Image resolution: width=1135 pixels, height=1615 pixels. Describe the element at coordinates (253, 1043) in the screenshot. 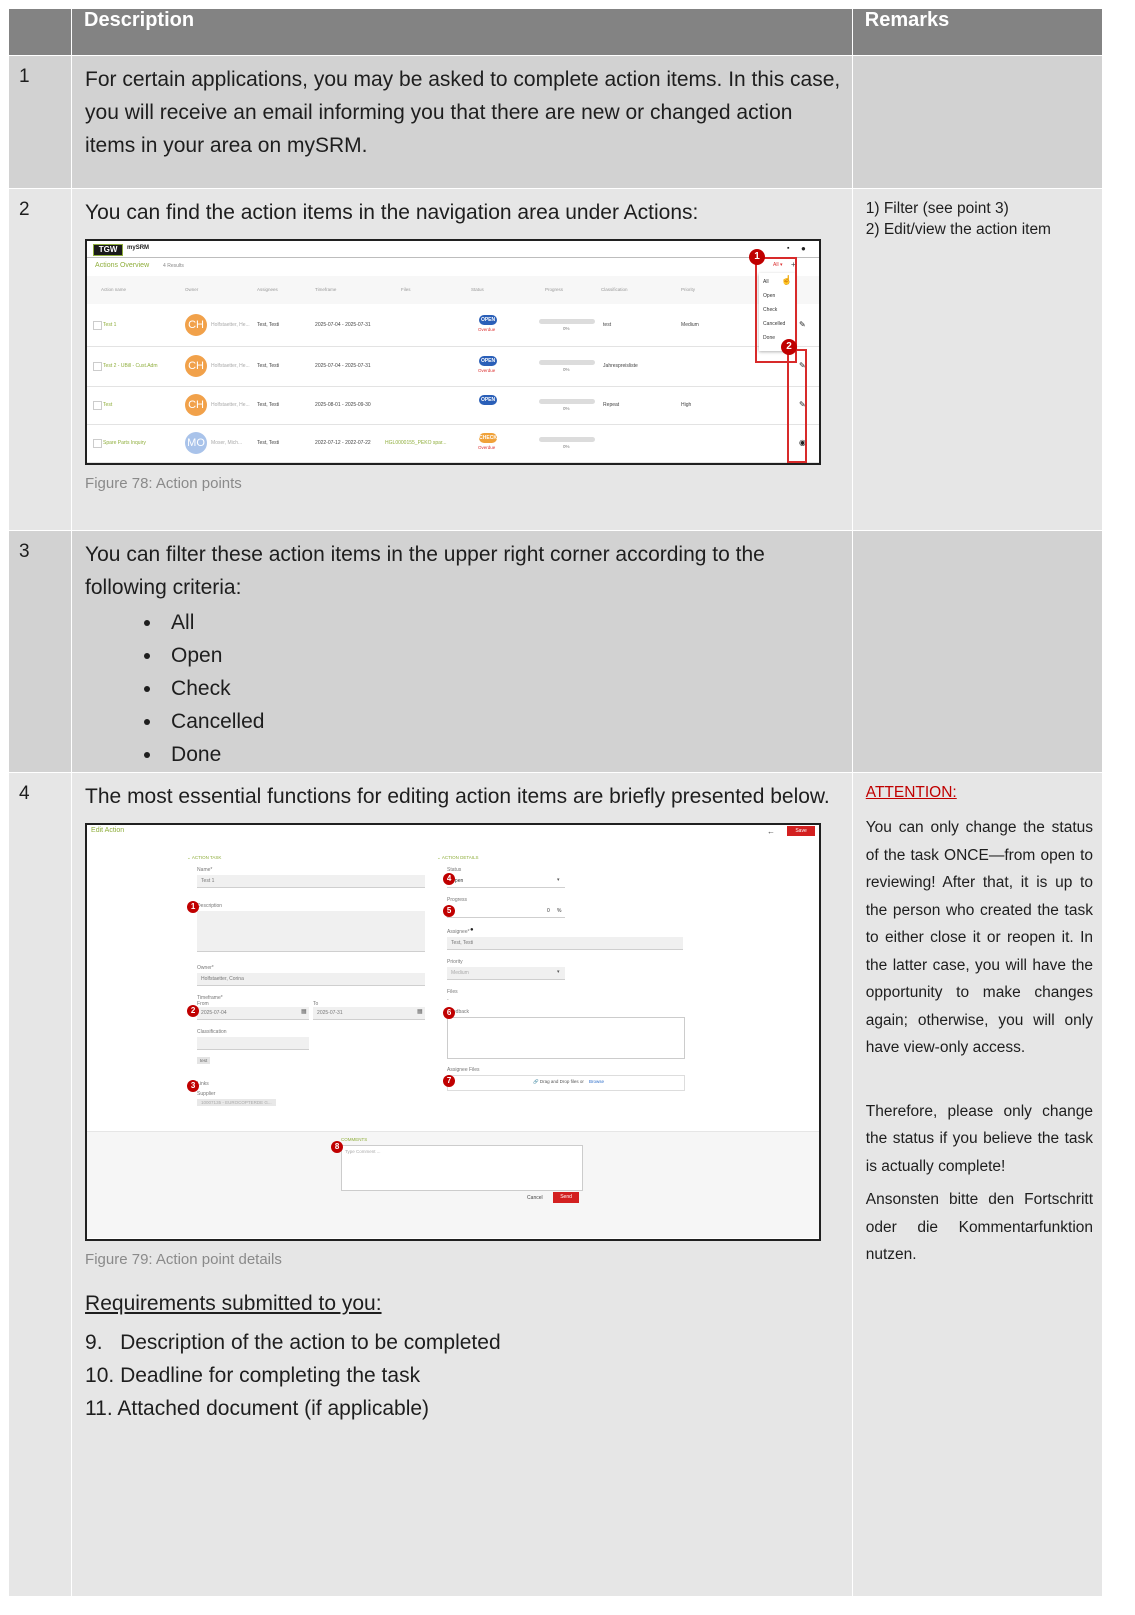

I see `classification-field` at that location.